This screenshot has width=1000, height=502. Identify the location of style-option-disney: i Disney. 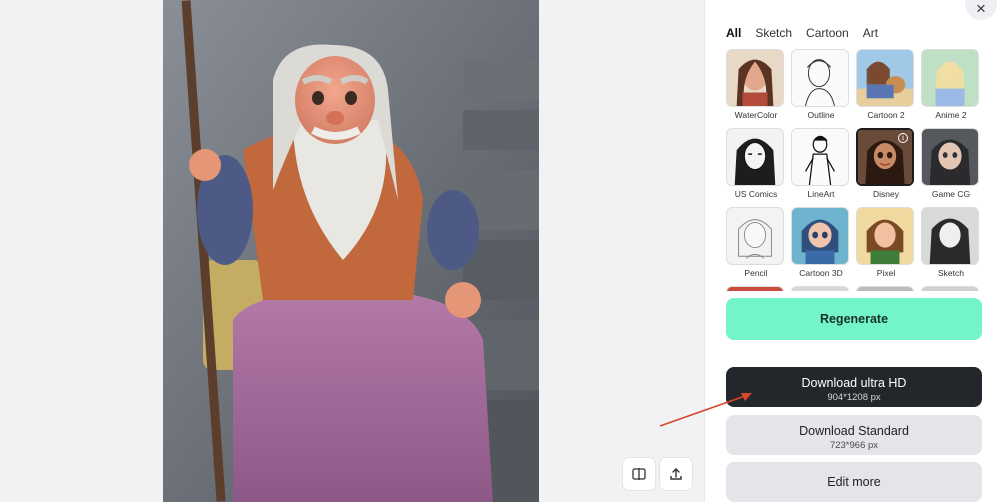
(886, 163).